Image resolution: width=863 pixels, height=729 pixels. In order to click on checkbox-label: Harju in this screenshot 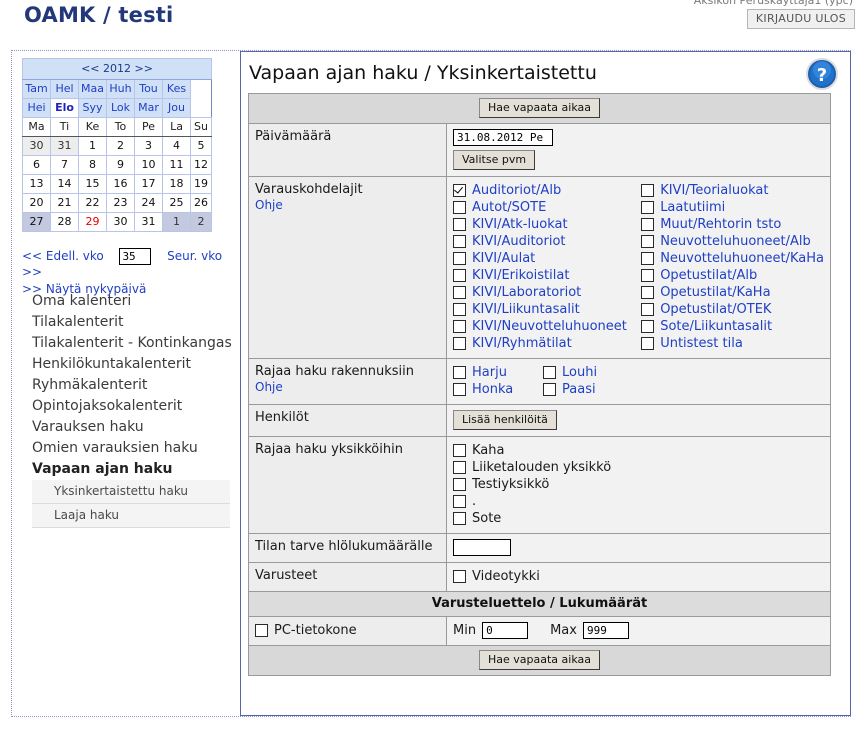, I will do `click(489, 372)`.